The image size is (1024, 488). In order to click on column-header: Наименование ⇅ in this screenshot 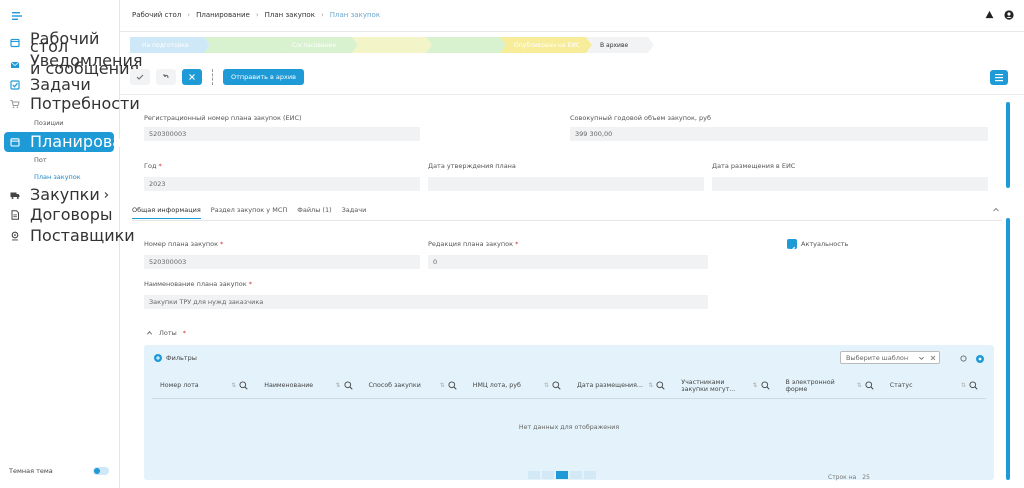, I will do `click(308, 385)`.